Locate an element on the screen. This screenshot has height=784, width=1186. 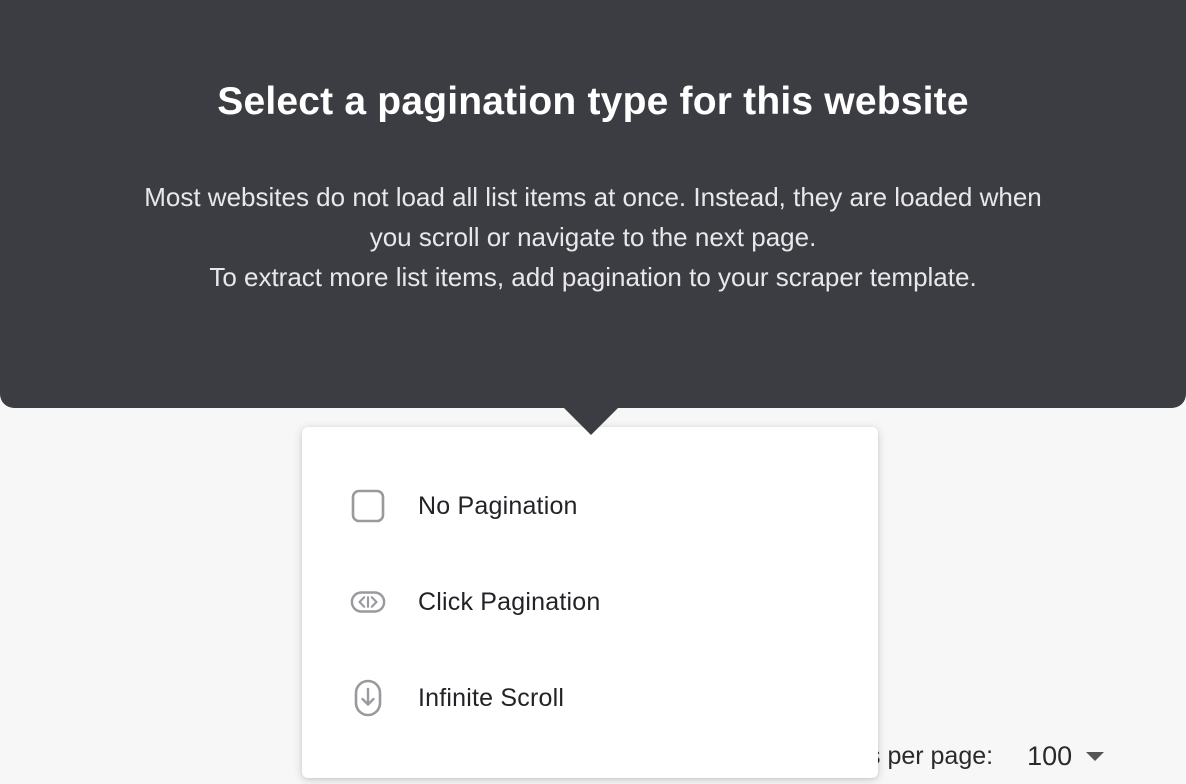
menu-item-label: No Pagination is located at coordinates (498, 505).